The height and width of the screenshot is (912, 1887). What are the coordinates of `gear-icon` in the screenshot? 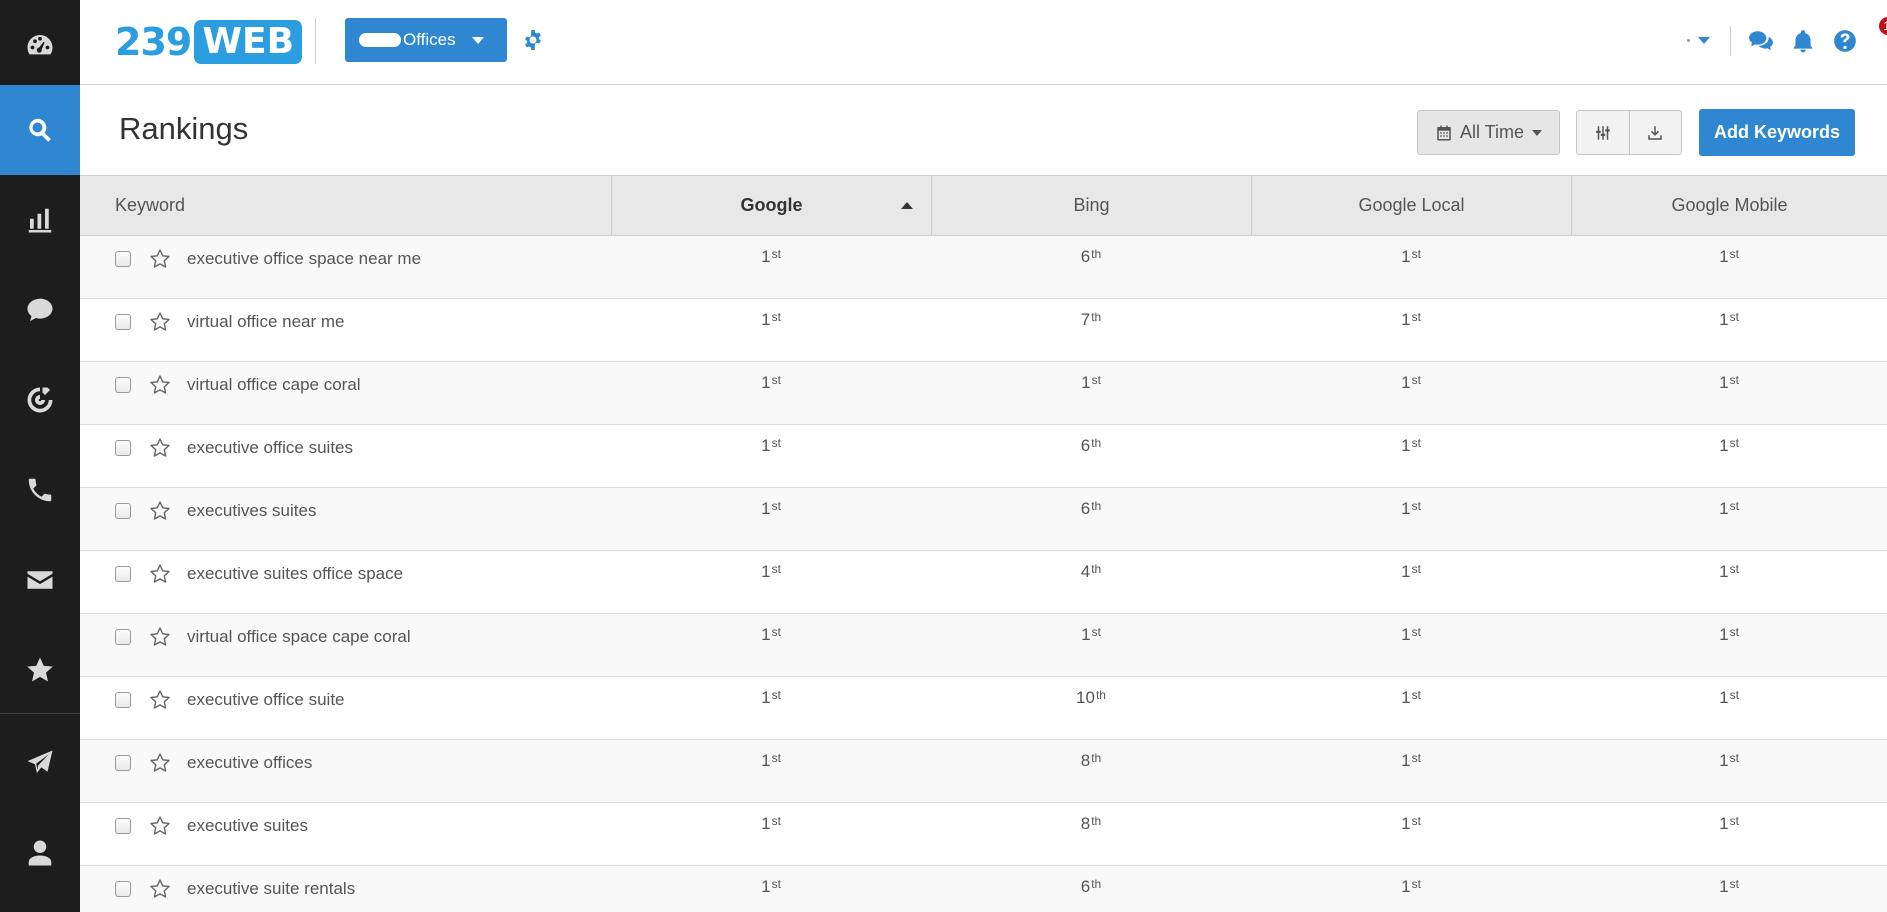 It's located at (533, 40).